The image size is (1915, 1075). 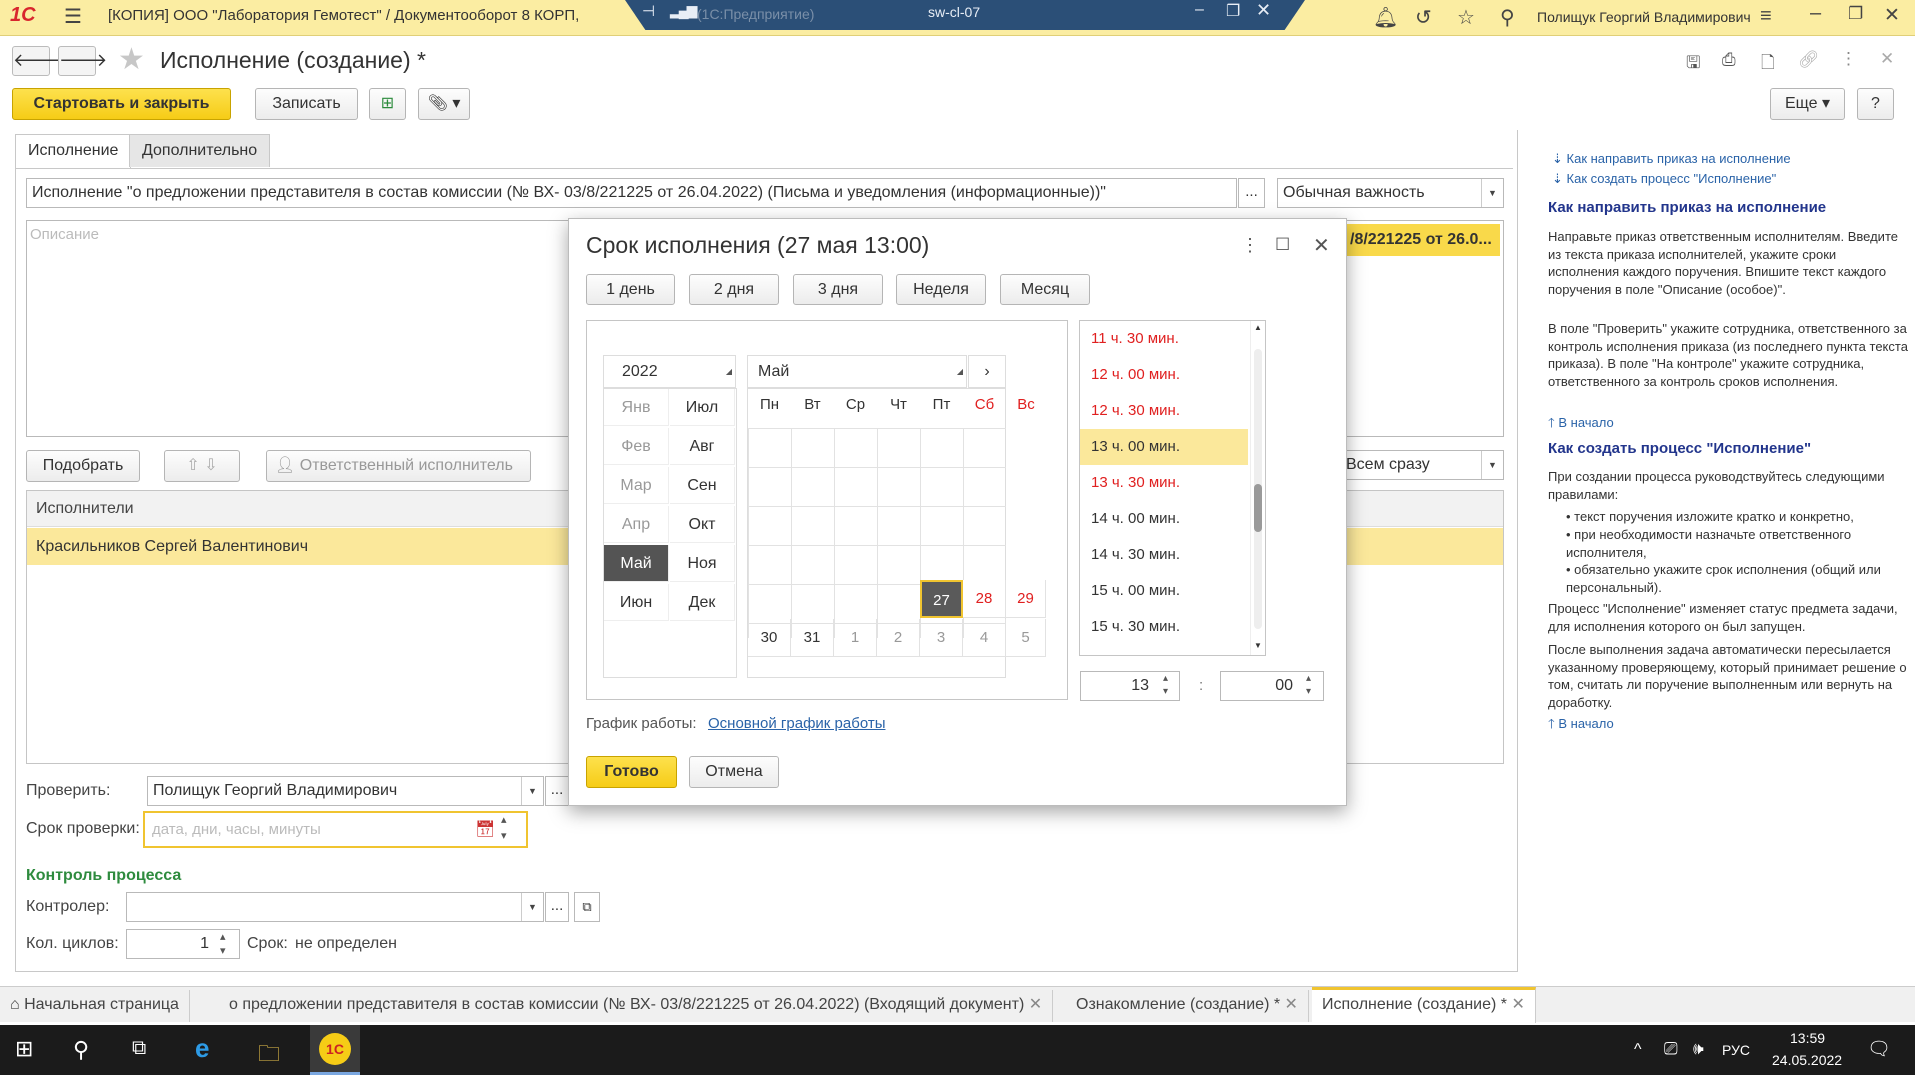 What do you see at coordinates (1807, 1038) in the screenshot?
I see `clock-time: 13:59` at bounding box center [1807, 1038].